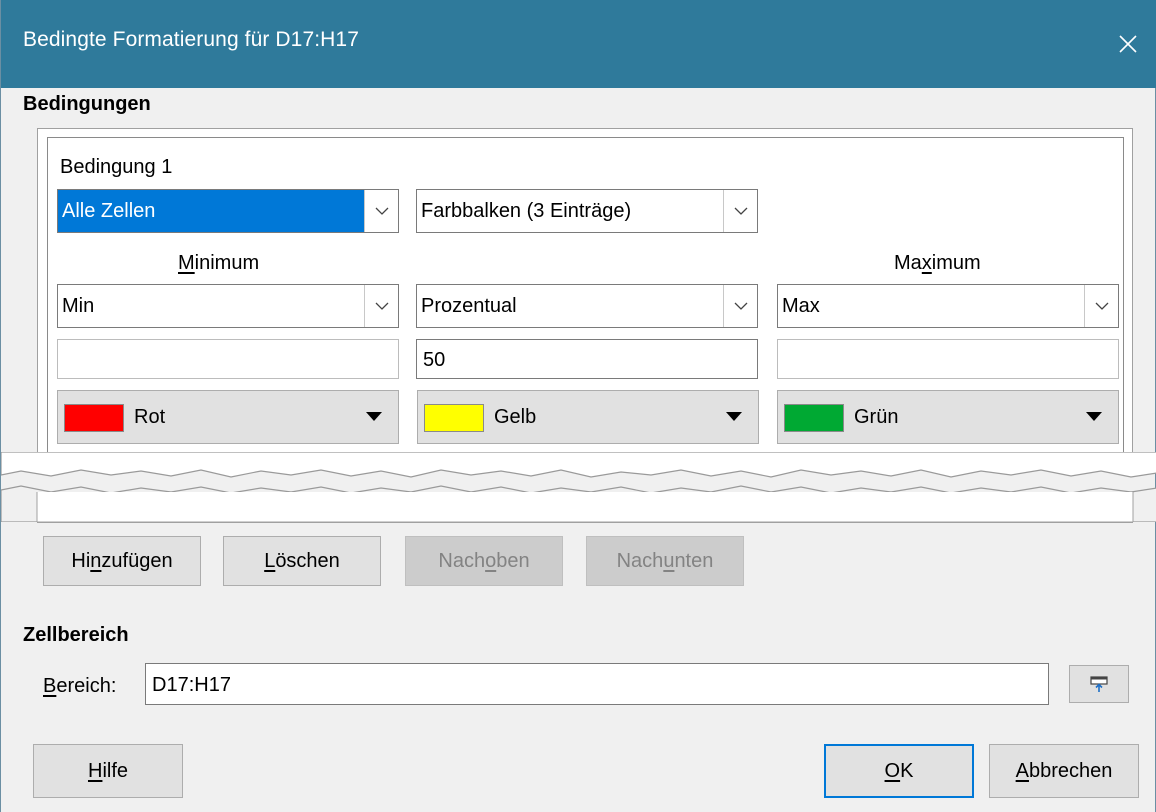 This screenshot has width=1156, height=812. What do you see at coordinates (585, 522) in the screenshot?
I see `list-bottom-border` at bounding box center [585, 522].